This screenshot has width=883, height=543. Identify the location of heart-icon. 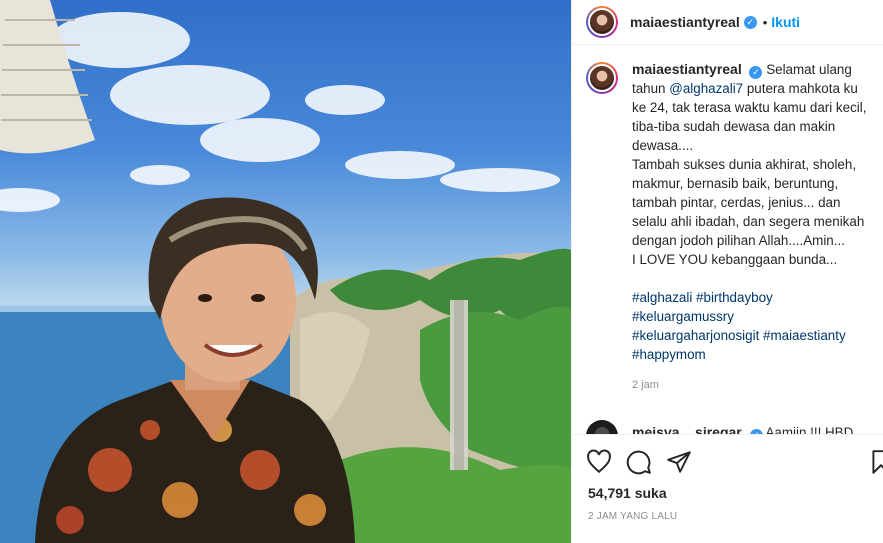
(599, 462).